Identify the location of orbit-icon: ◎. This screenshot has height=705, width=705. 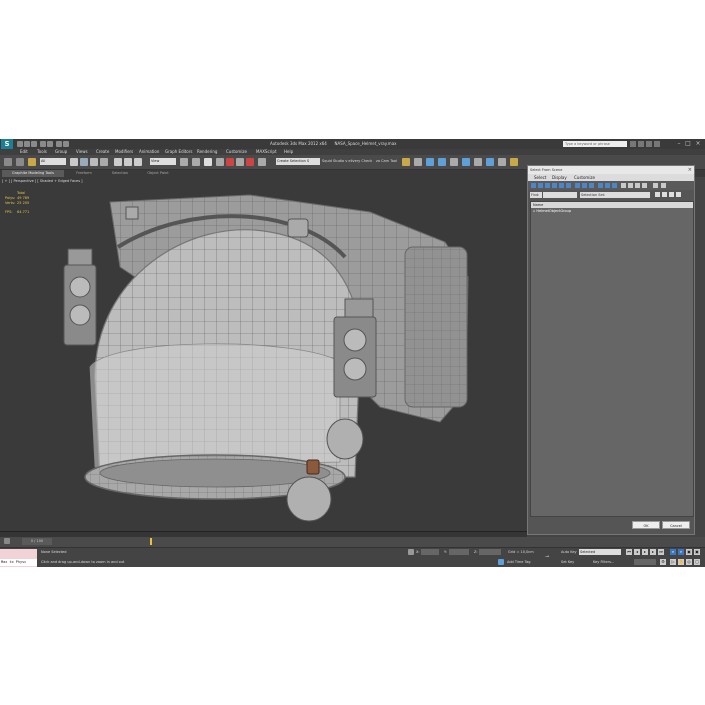
(689, 562).